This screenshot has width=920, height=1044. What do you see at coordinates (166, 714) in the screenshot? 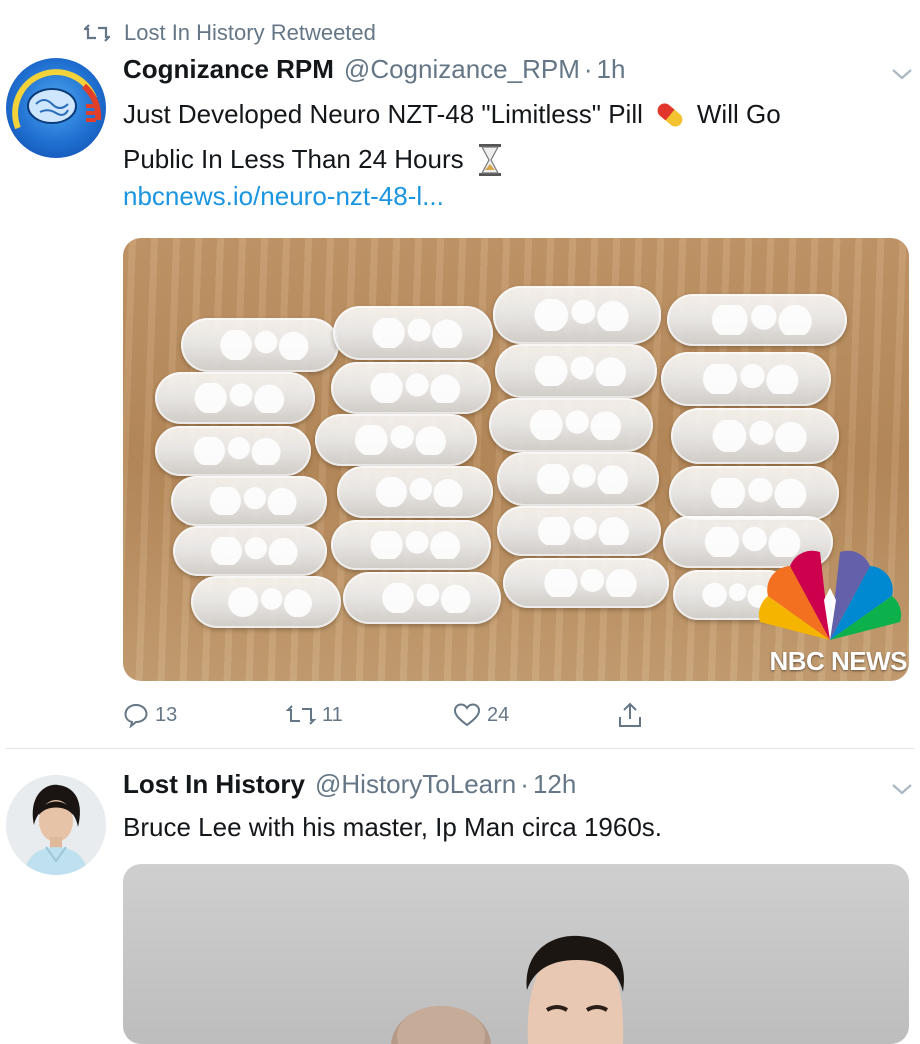
I see `reply-count: 13` at bounding box center [166, 714].